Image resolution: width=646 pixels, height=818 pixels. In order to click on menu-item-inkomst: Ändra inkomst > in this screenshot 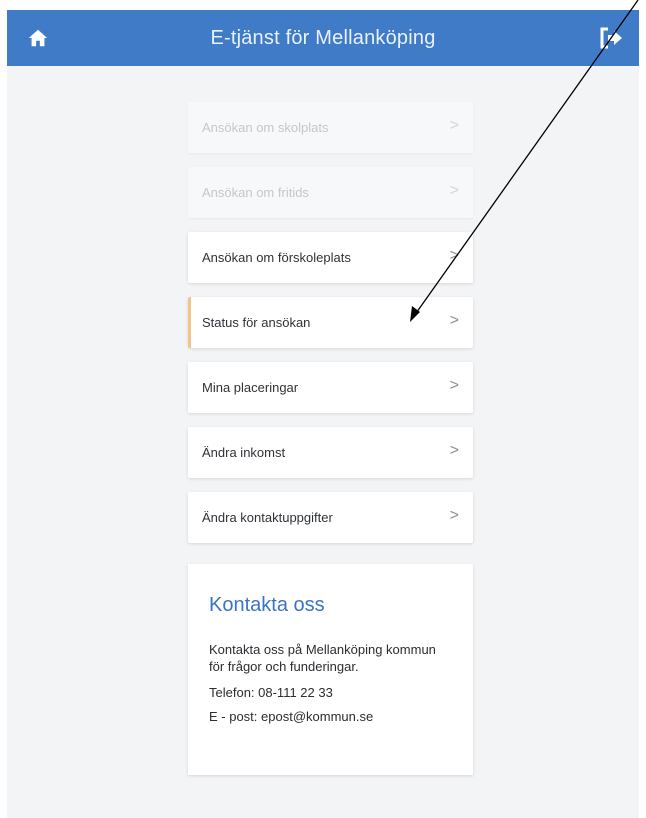, I will do `click(330, 452)`.